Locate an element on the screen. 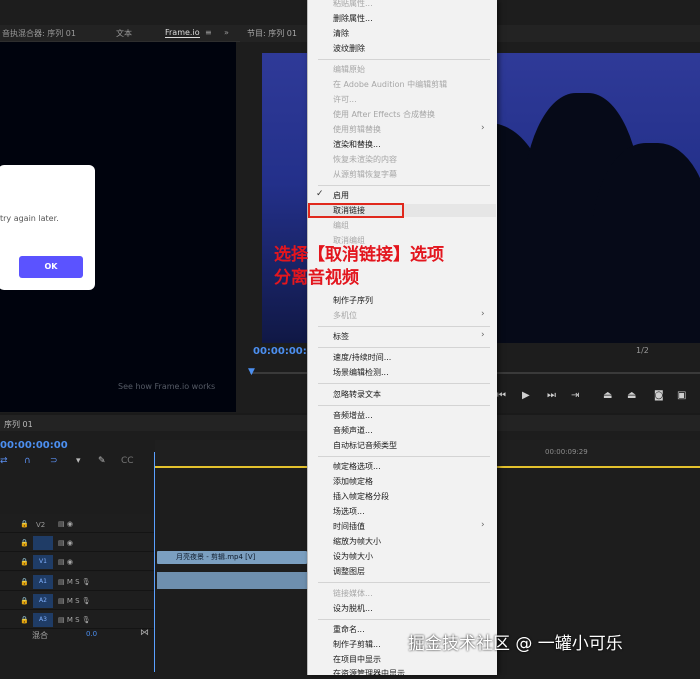  menu-item-group: 编组 is located at coordinates (341, 225).